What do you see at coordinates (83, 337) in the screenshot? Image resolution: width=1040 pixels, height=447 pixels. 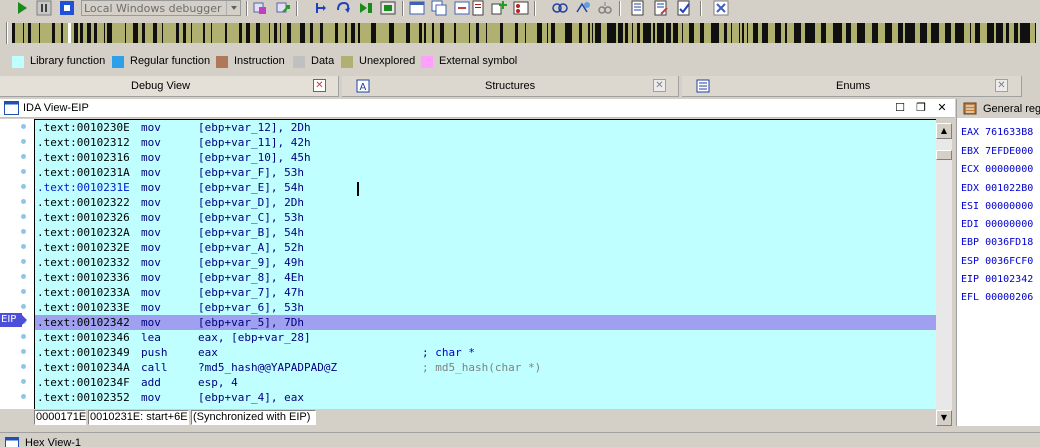 I see `line-address: .text:00102346` at bounding box center [83, 337].